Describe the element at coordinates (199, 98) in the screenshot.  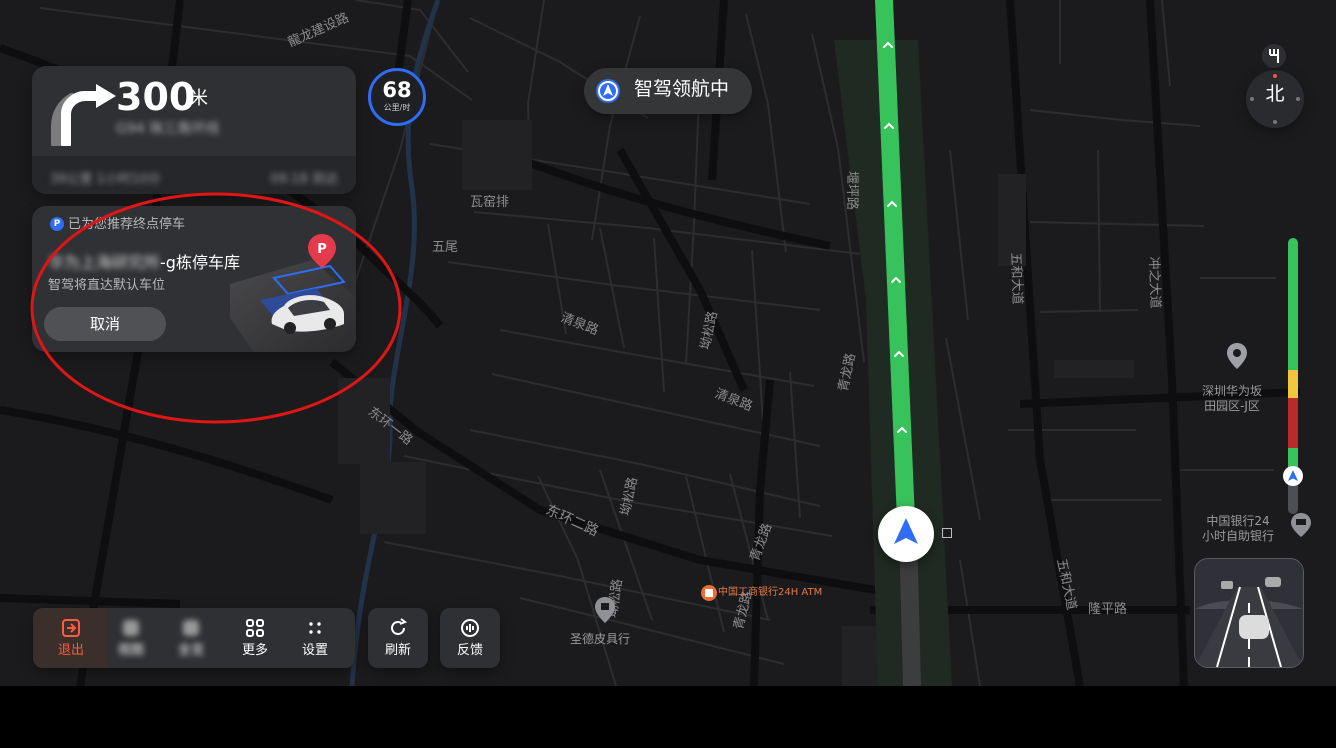
I see `distance-unit: 米` at that location.